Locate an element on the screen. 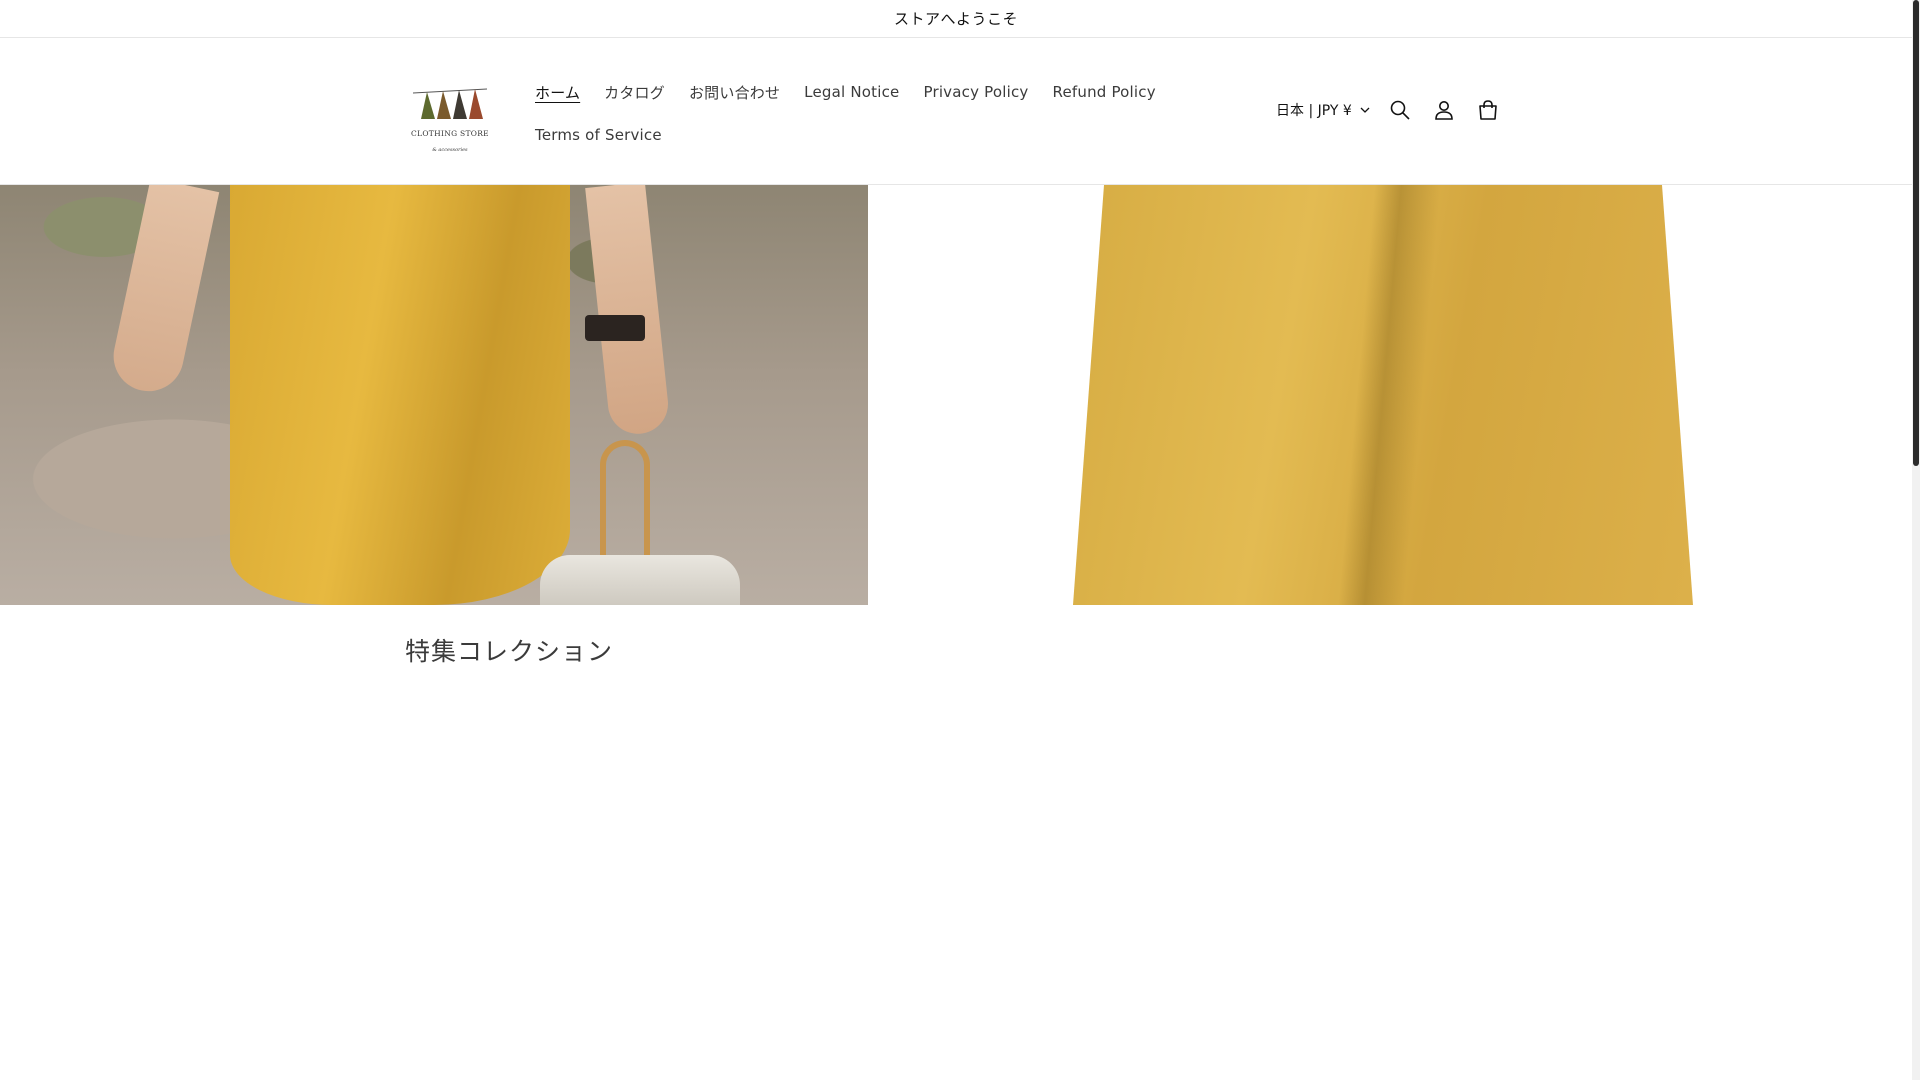  logo-hangers-icon is located at coordinates (450, 103).